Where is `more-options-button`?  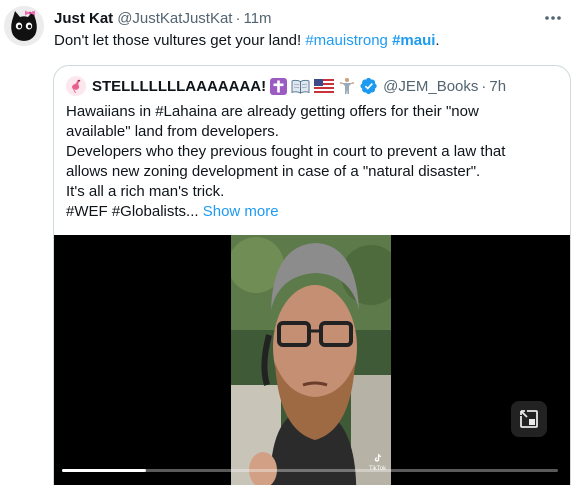 more-options-button is located at coordinates (553, 18).